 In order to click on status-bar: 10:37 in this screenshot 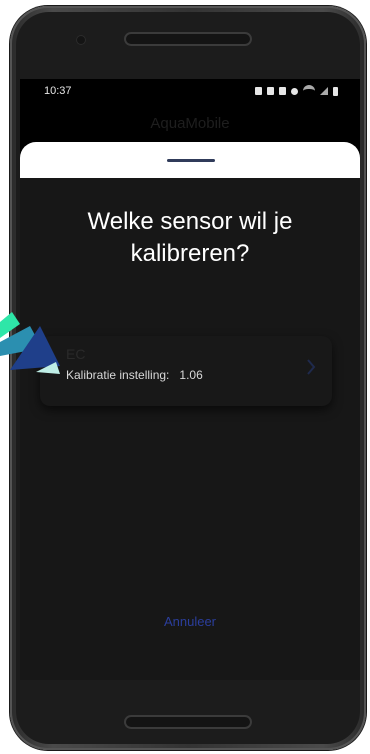, I will do `click(190, 91)`.